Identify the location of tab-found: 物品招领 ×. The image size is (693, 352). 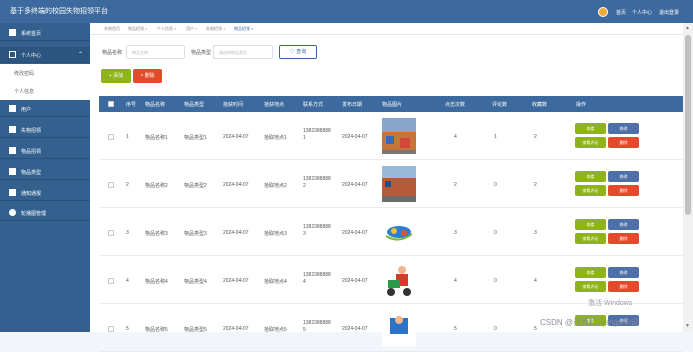
(137, 29).